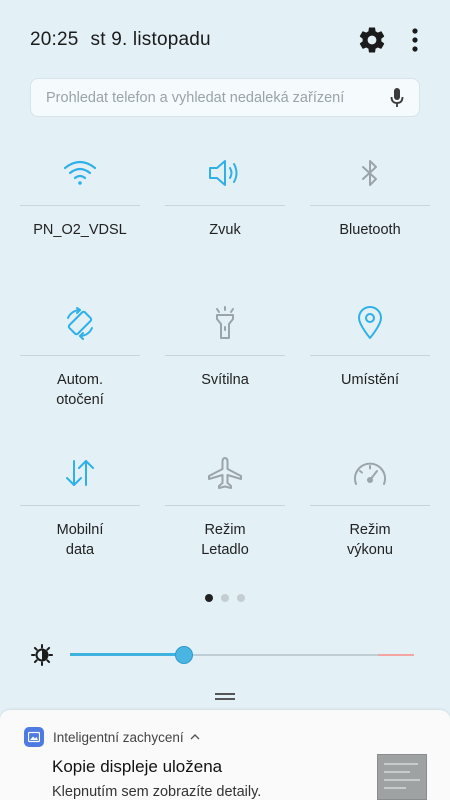  What do you see at coordinates (370, 472) in the screenshot?
I see `performance-gauge-icon` at bounding box center [370, 472].